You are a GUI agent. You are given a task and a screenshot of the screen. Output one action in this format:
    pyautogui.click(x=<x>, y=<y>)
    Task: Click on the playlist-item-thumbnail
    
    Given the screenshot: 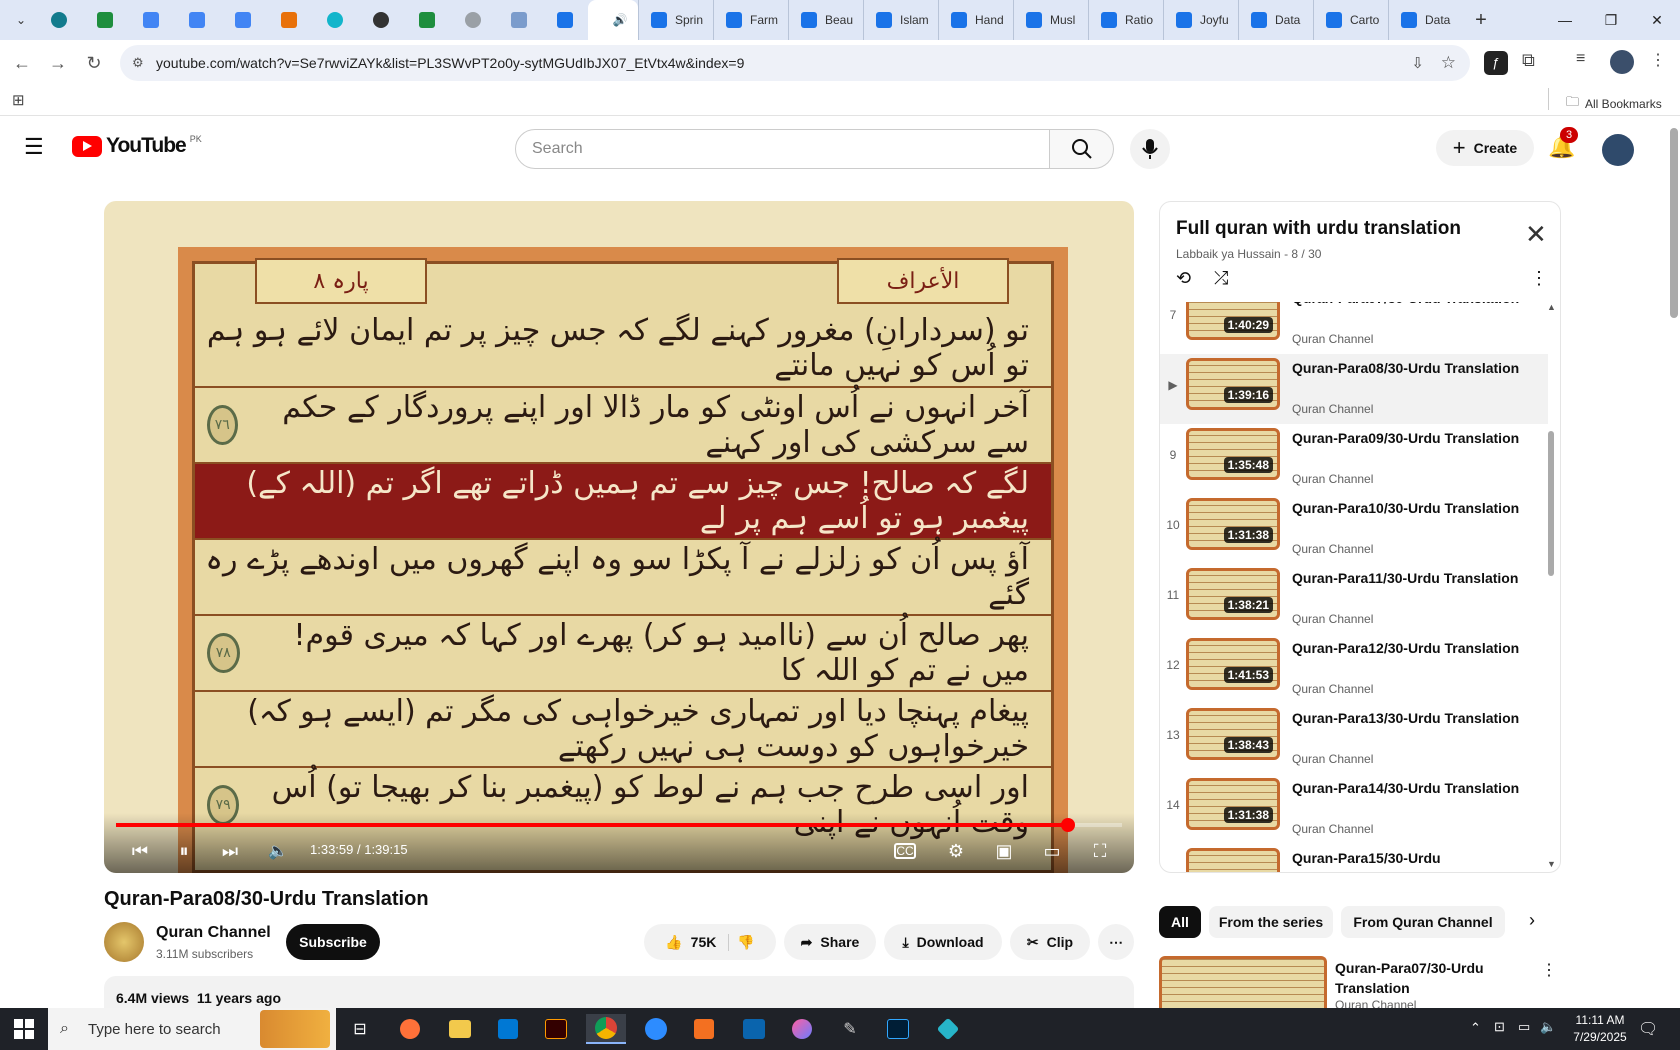 What is the action you would take?
    pyautogui.click(x=1233, y=860)
    